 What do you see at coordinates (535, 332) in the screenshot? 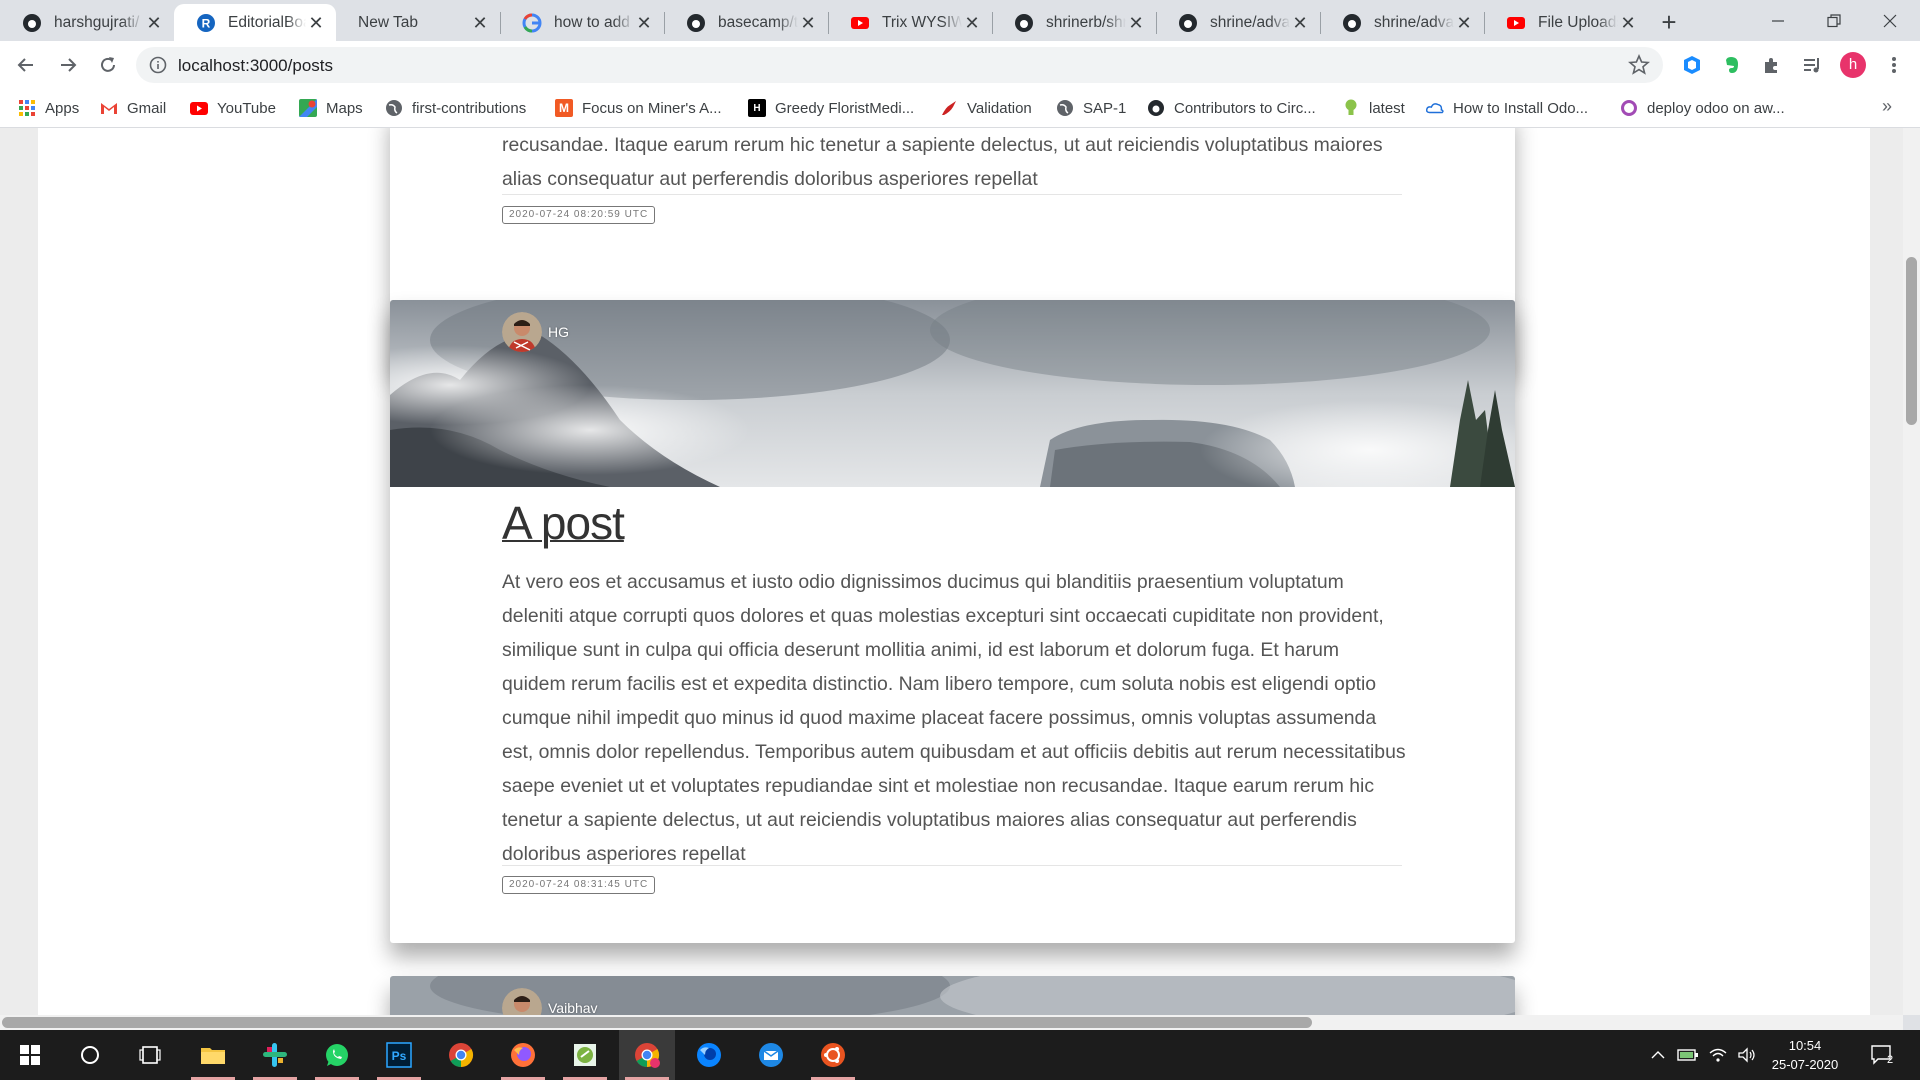
I see `post-author: HG` at bounding box center [535, 332].